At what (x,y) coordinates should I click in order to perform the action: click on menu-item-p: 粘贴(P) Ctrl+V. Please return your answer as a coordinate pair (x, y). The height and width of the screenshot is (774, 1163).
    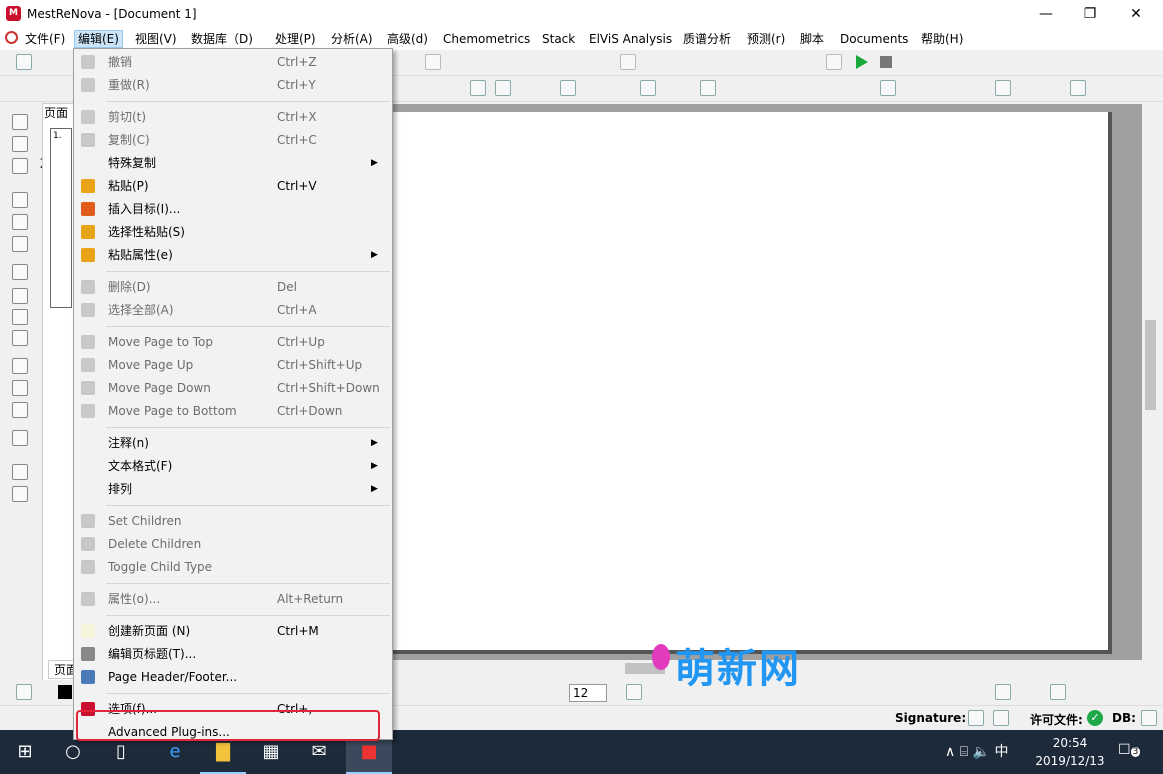
    Looking at the image, I should click on (233, 186).